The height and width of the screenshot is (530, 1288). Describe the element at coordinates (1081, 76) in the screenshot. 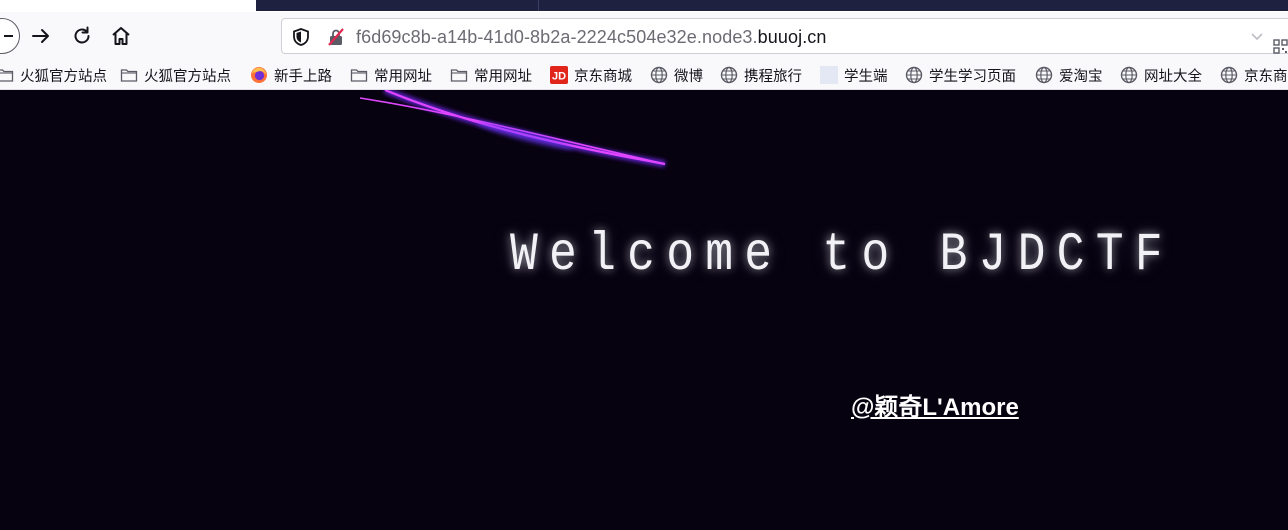

I see `bookmark-label: 爱淘宝` at that location.